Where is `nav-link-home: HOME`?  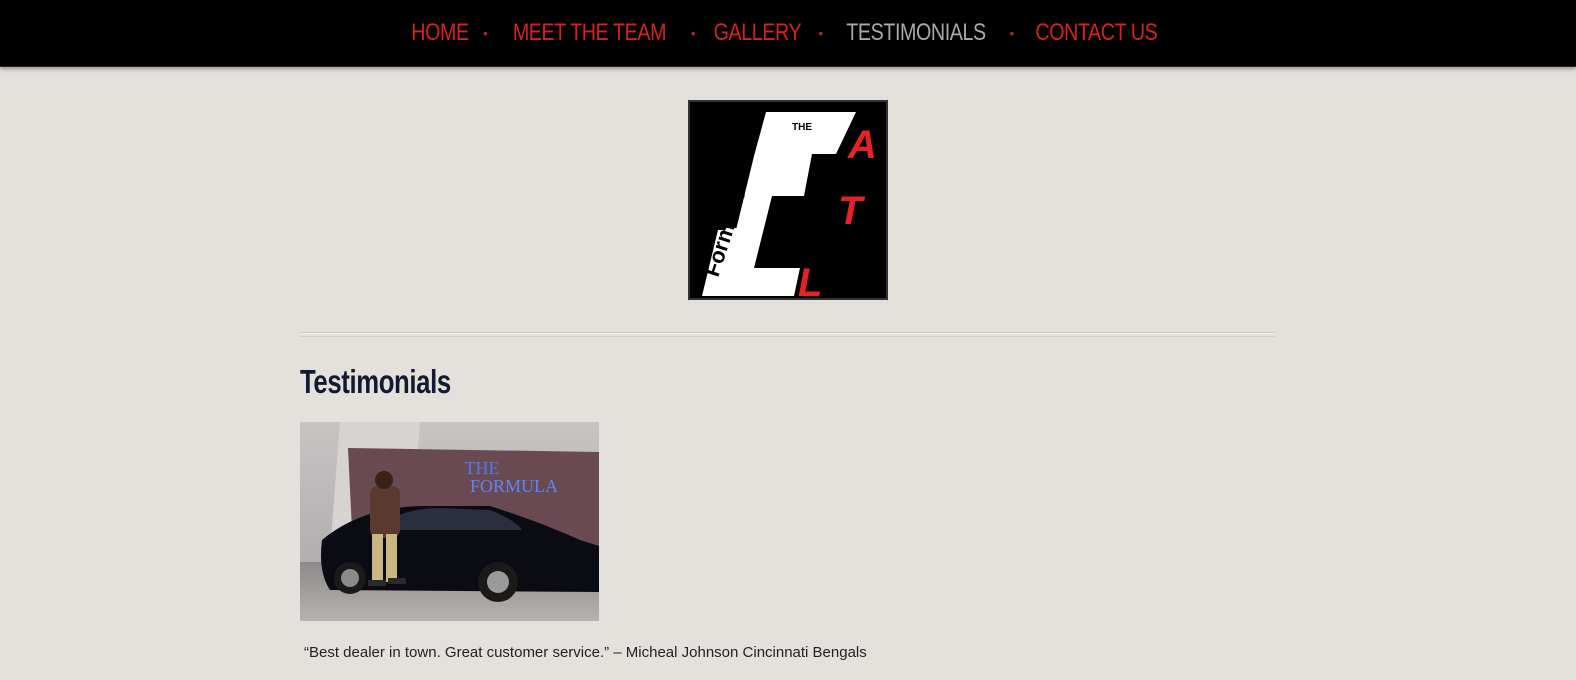 nav-link-home: HOME is located at coordinates (440, 33).